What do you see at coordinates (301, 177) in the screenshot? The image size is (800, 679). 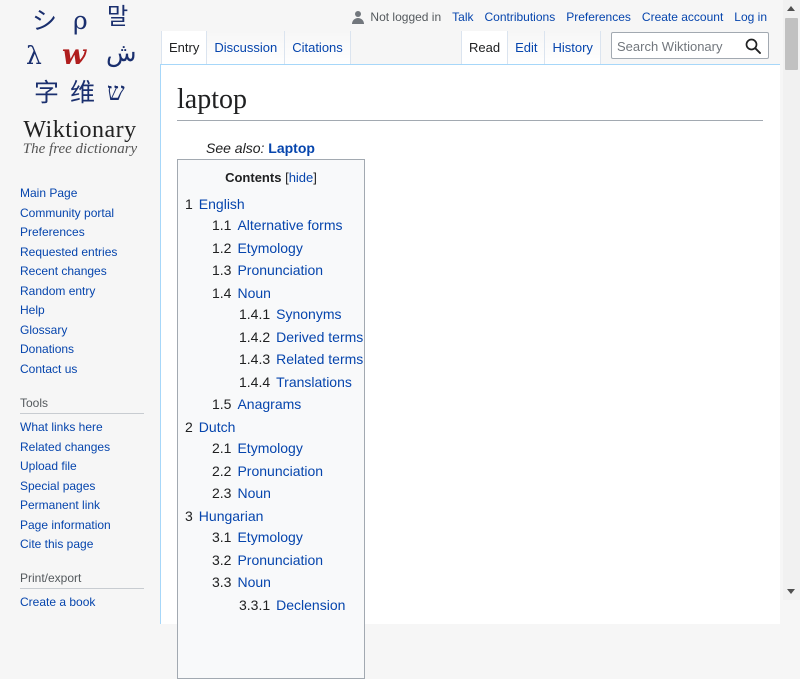 I see `toc-hide-link: hide` at bounding box center [301, 177].